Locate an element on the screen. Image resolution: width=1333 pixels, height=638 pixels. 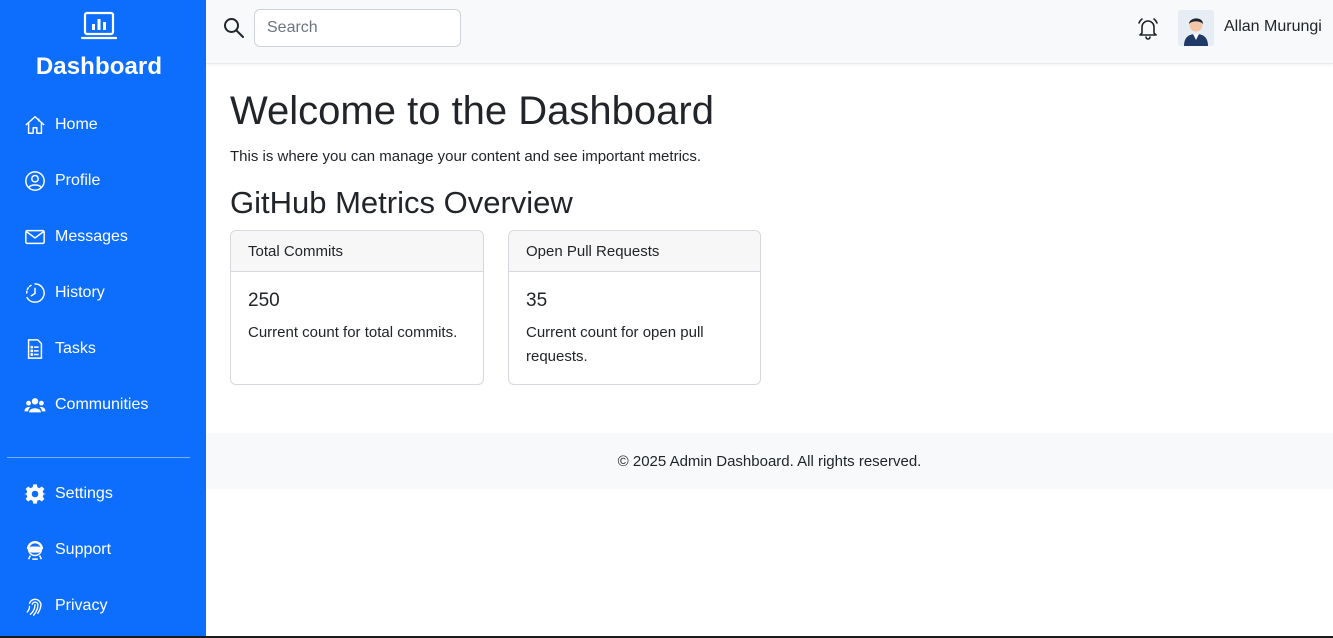
sidebar-item-history: History is located at coordinates (103, 293).